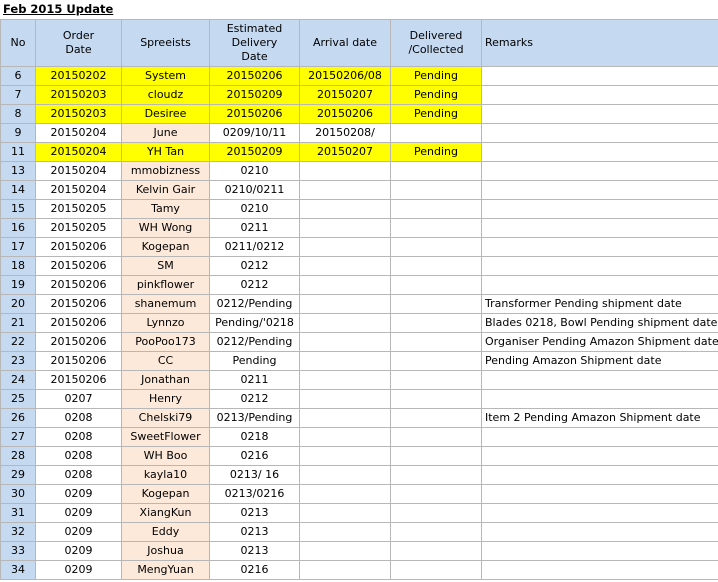 This screenshot has width=718, height=582. What do you see at coordinates (254, 43) in the screenshot?
I see `header-estimated-delivery: Estimated Delivery Date` at bounding box center [254, 43].